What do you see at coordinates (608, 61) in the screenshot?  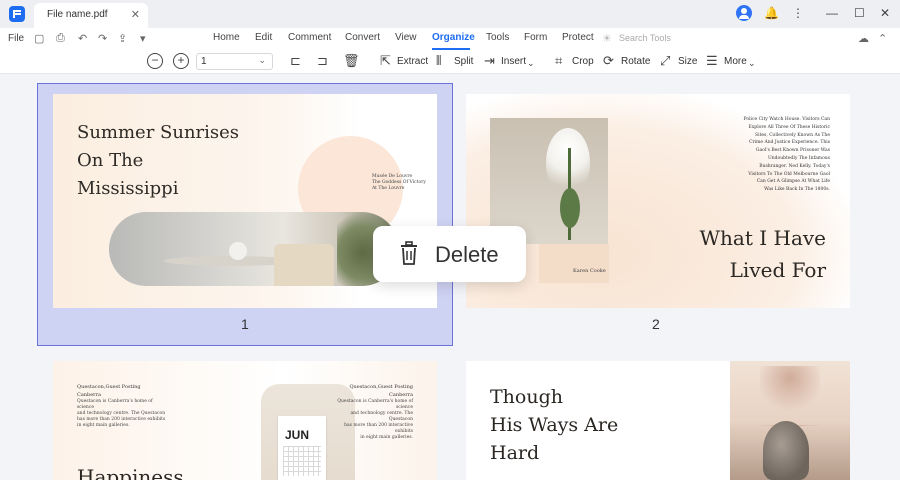 I see `rotate-icon: ⟳` at bounding box center [608, 61].